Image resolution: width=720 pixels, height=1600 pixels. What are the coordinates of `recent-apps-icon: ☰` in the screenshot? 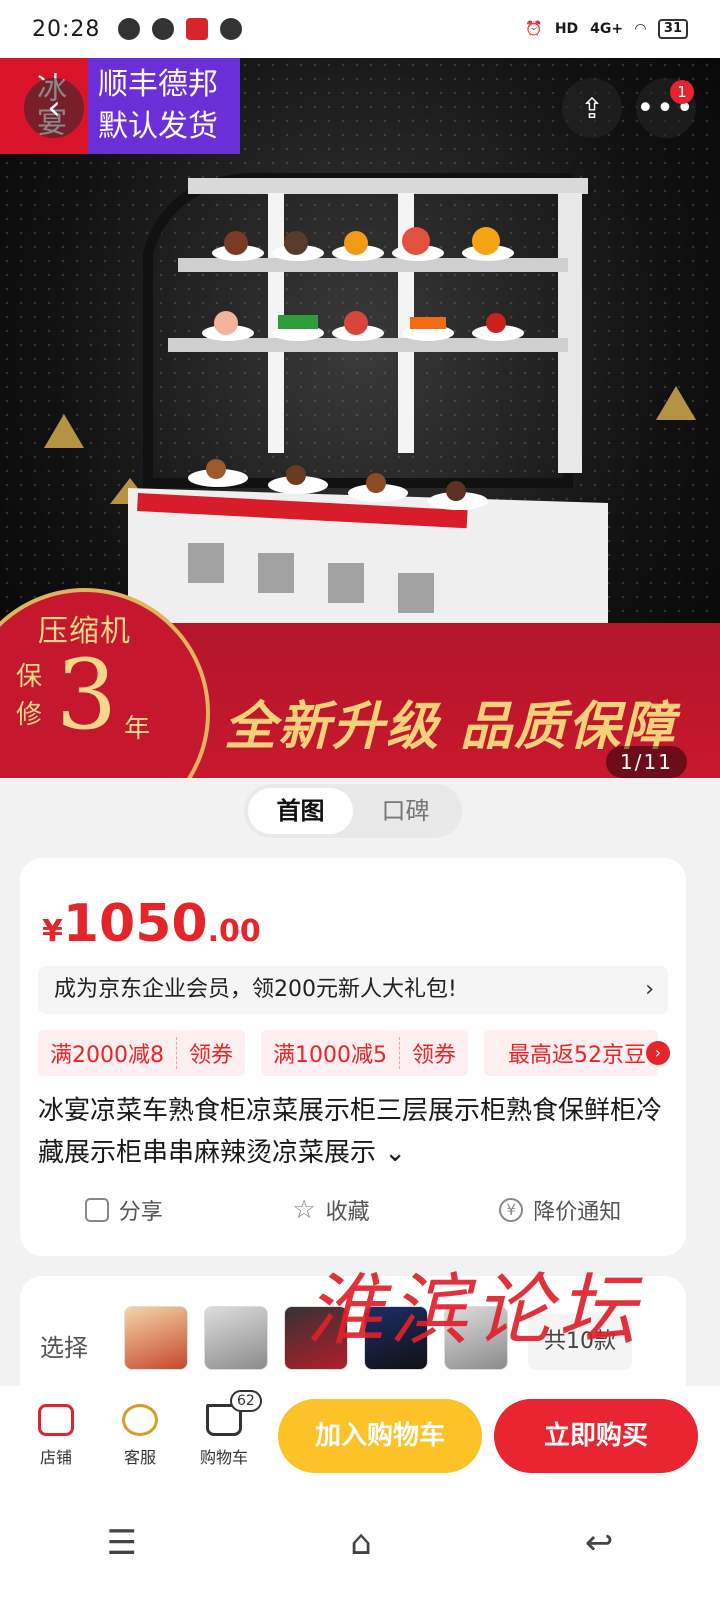 It's located at (122, 1543).